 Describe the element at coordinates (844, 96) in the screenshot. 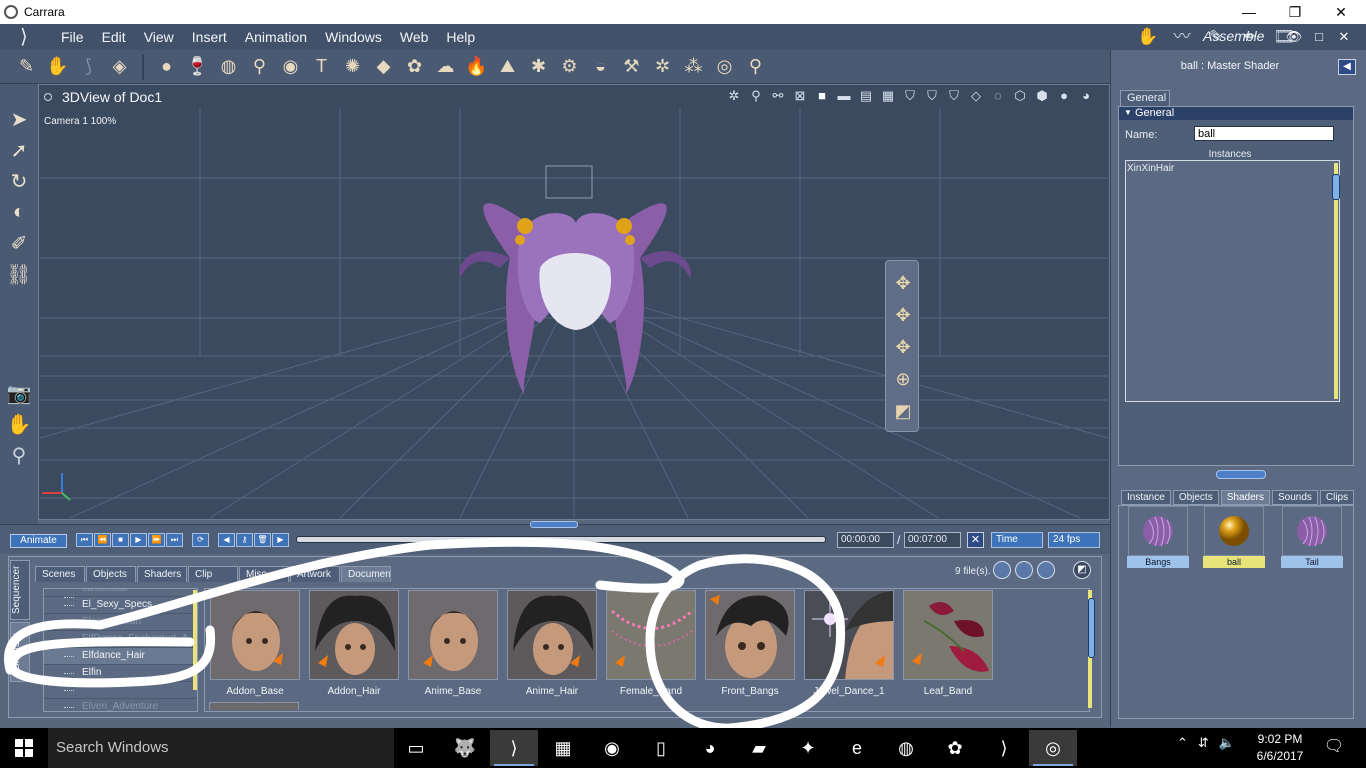

I see `two-view-icon: ▬` at that location.